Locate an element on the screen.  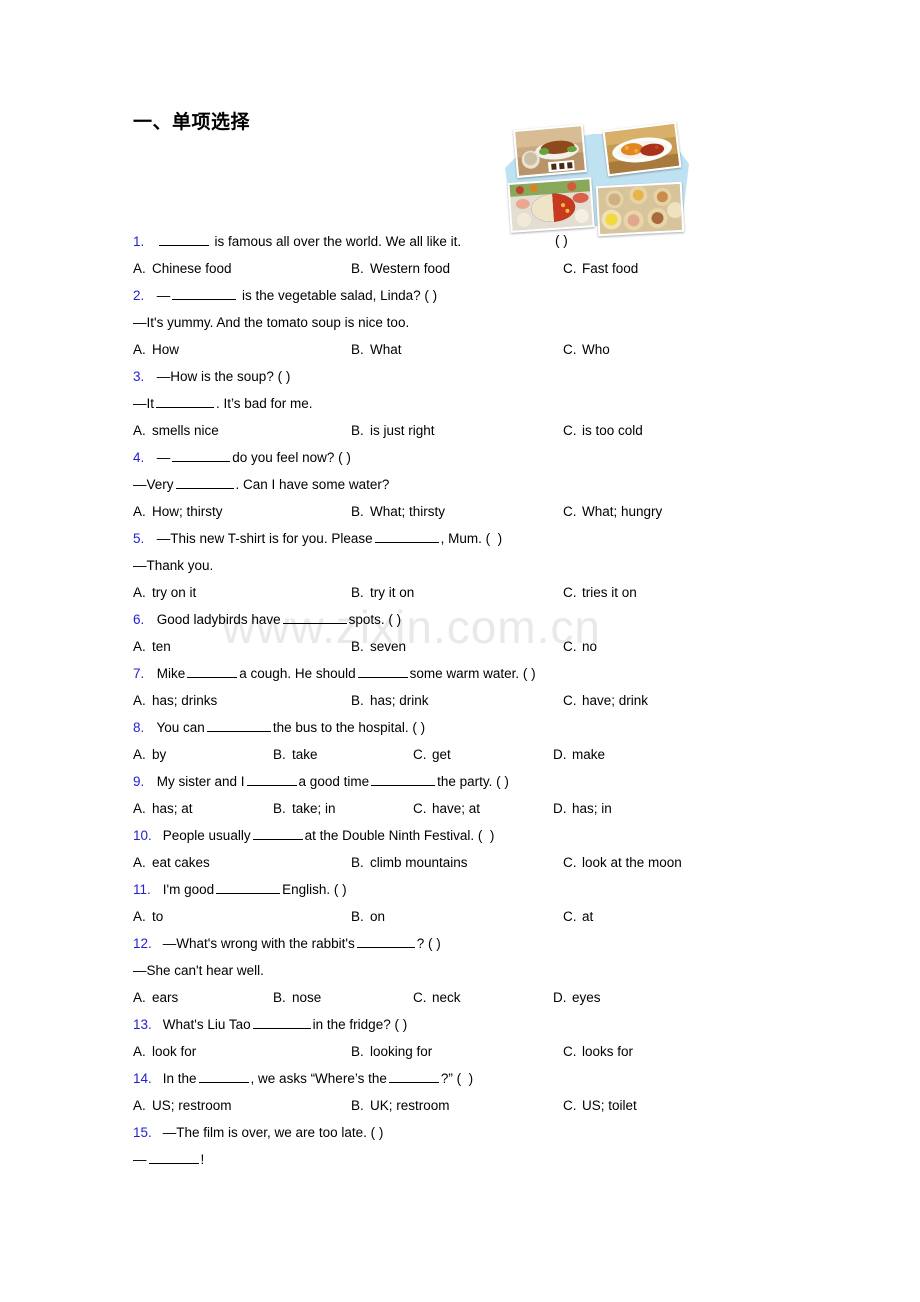
option-b: B. What is located at coordinates (376, 349).